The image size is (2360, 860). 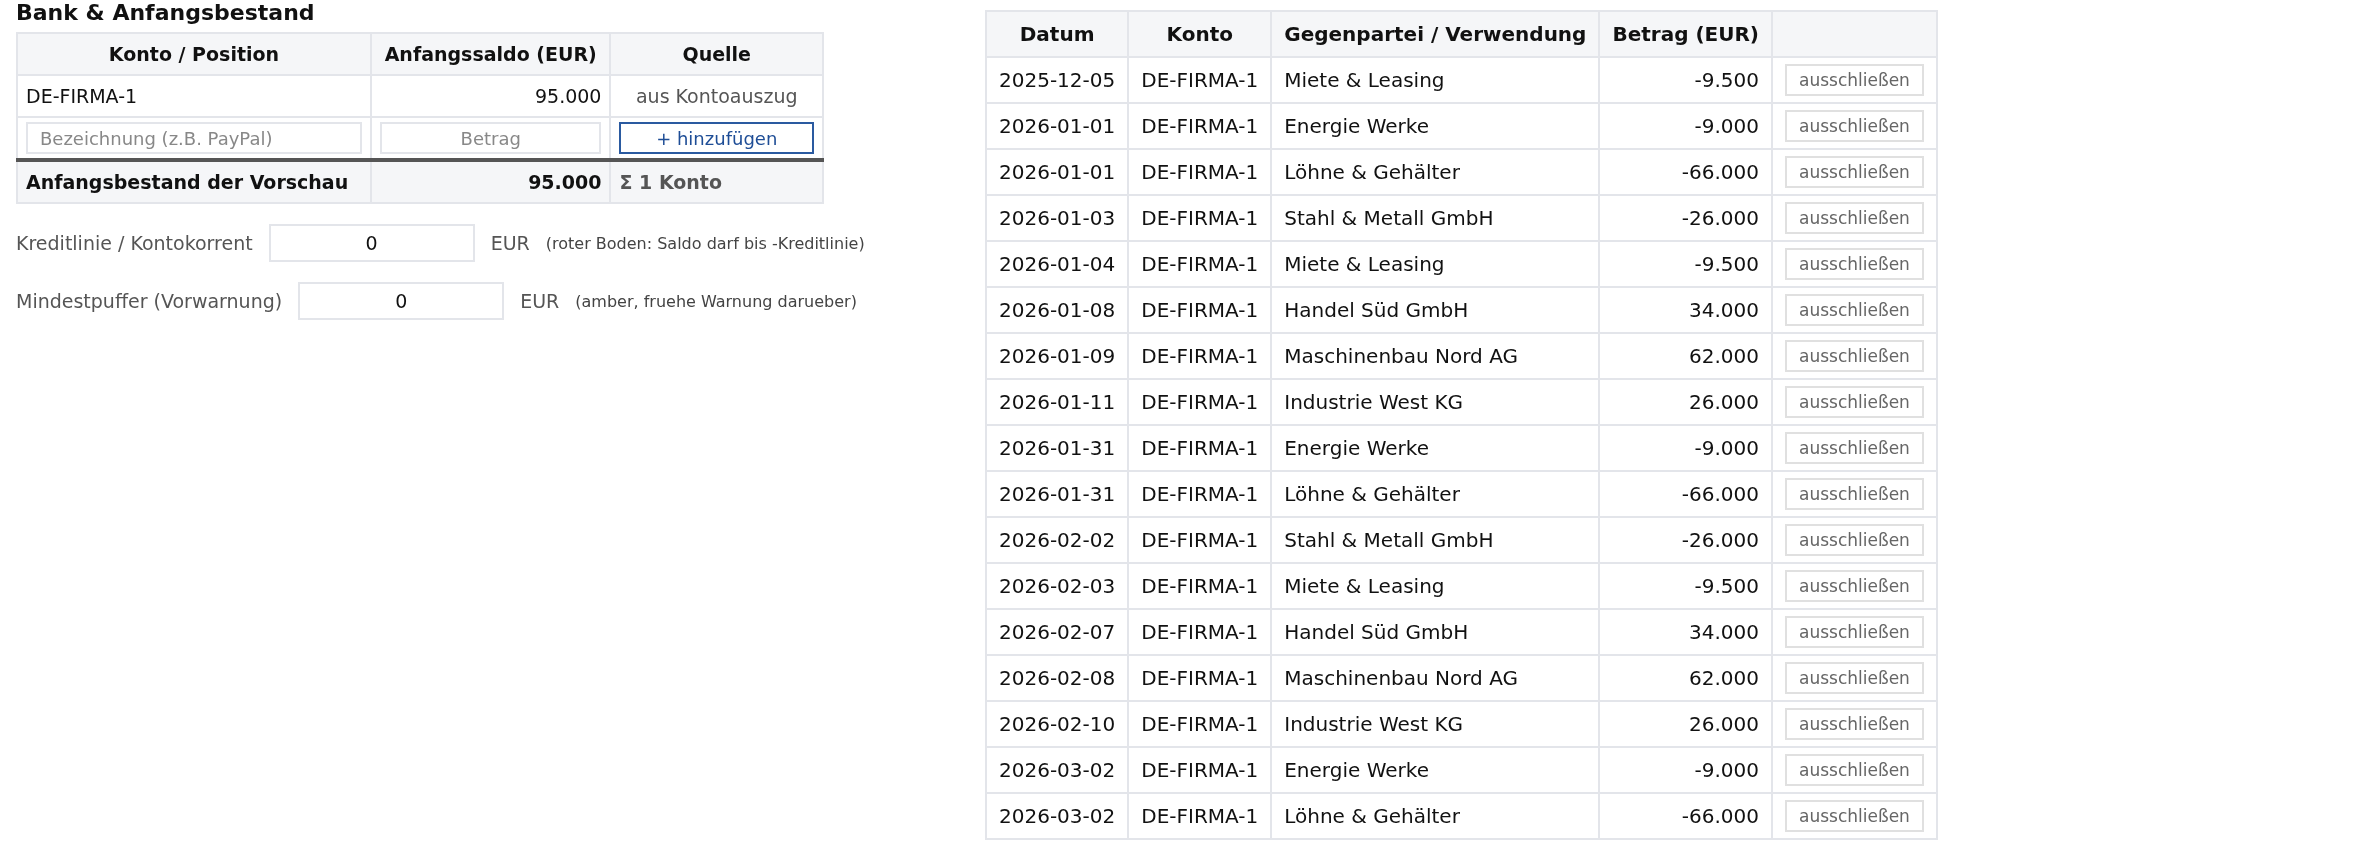 What do you see at coordinates (1057, 264) in the screenshot?
I see `table-cell: 2026-01-04` at bounding box center [1057, 264].